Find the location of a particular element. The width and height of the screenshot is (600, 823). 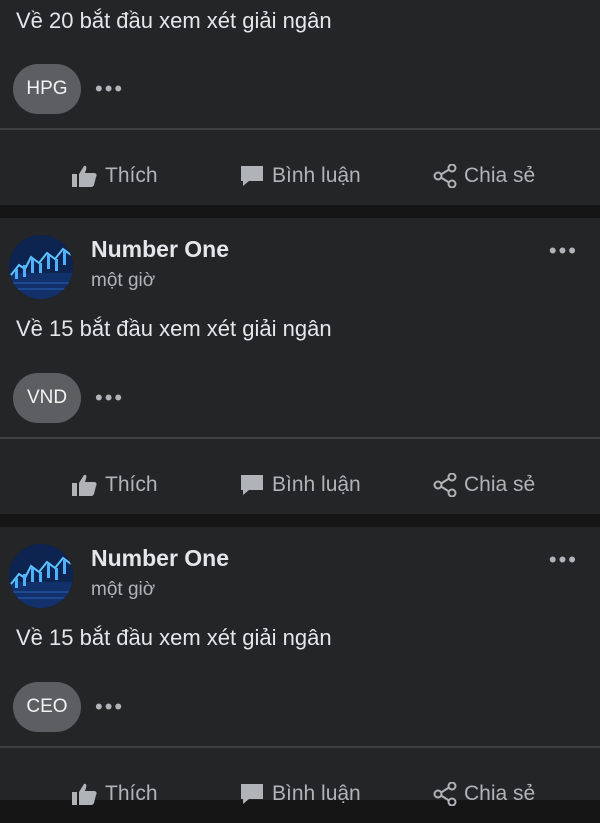

post-text: Về 20 bắt đầu xem xét giải ngân is located at coordinates (174, 20).